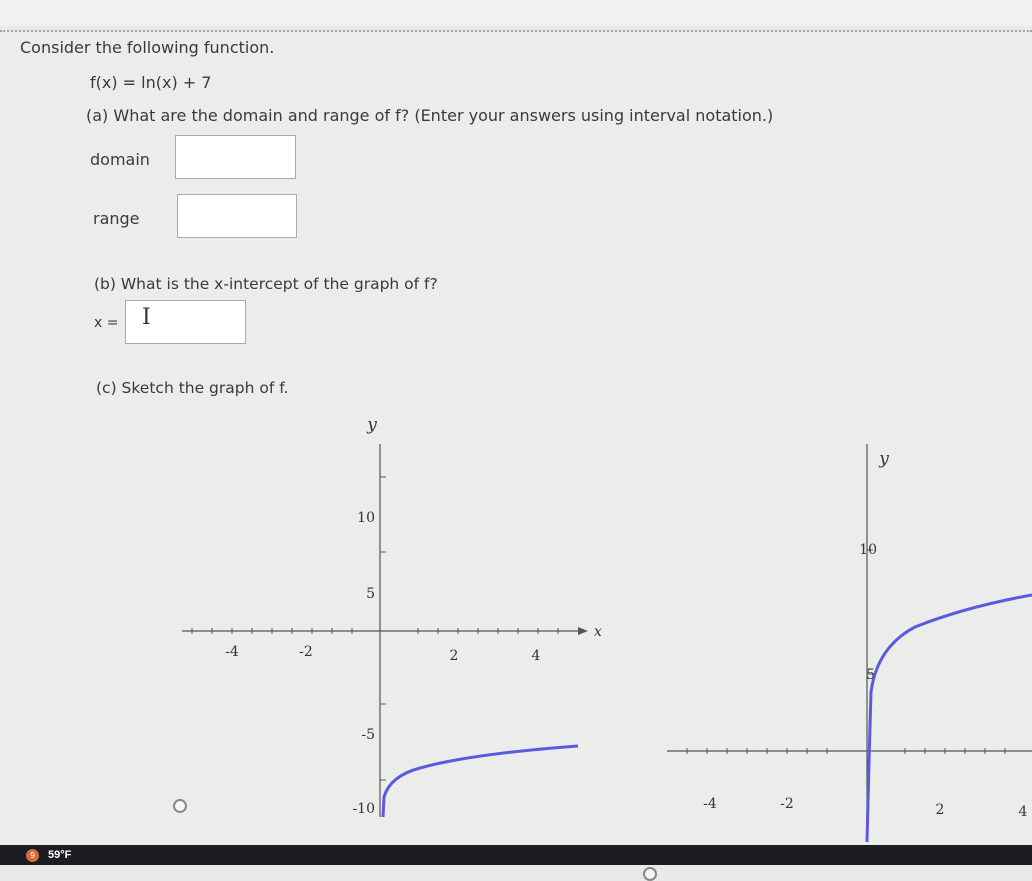  Describe the element at coordinates (650, 874) in the screenshot. I see `graph-option-2-radio` at that location.